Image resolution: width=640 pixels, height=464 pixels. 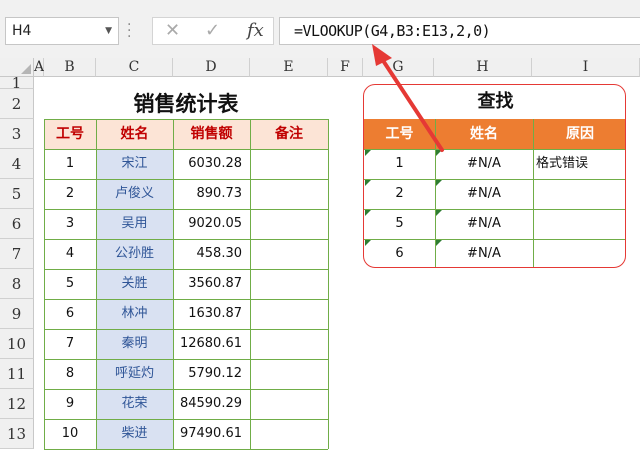 I want to click on sales-cell-amount: 12680.61, so click(x=211, y=344).